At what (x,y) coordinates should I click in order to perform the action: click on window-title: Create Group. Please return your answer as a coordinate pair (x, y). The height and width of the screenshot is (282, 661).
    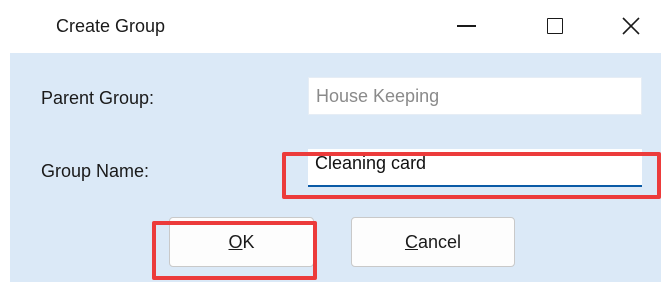
    Looking at the image, I should click on (111, 26).